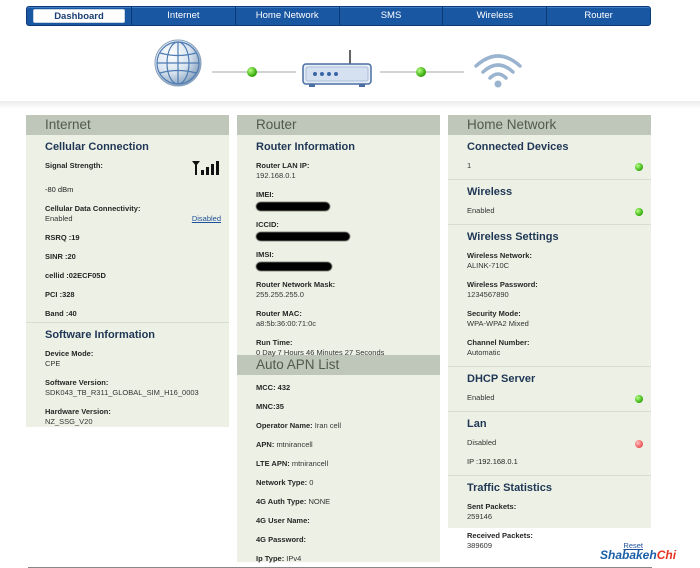 This screenshot has width=700, height=568. Describe the element at coordinates (390, 16) in the screenshot. I see `tab-sms: SMS` at that location.